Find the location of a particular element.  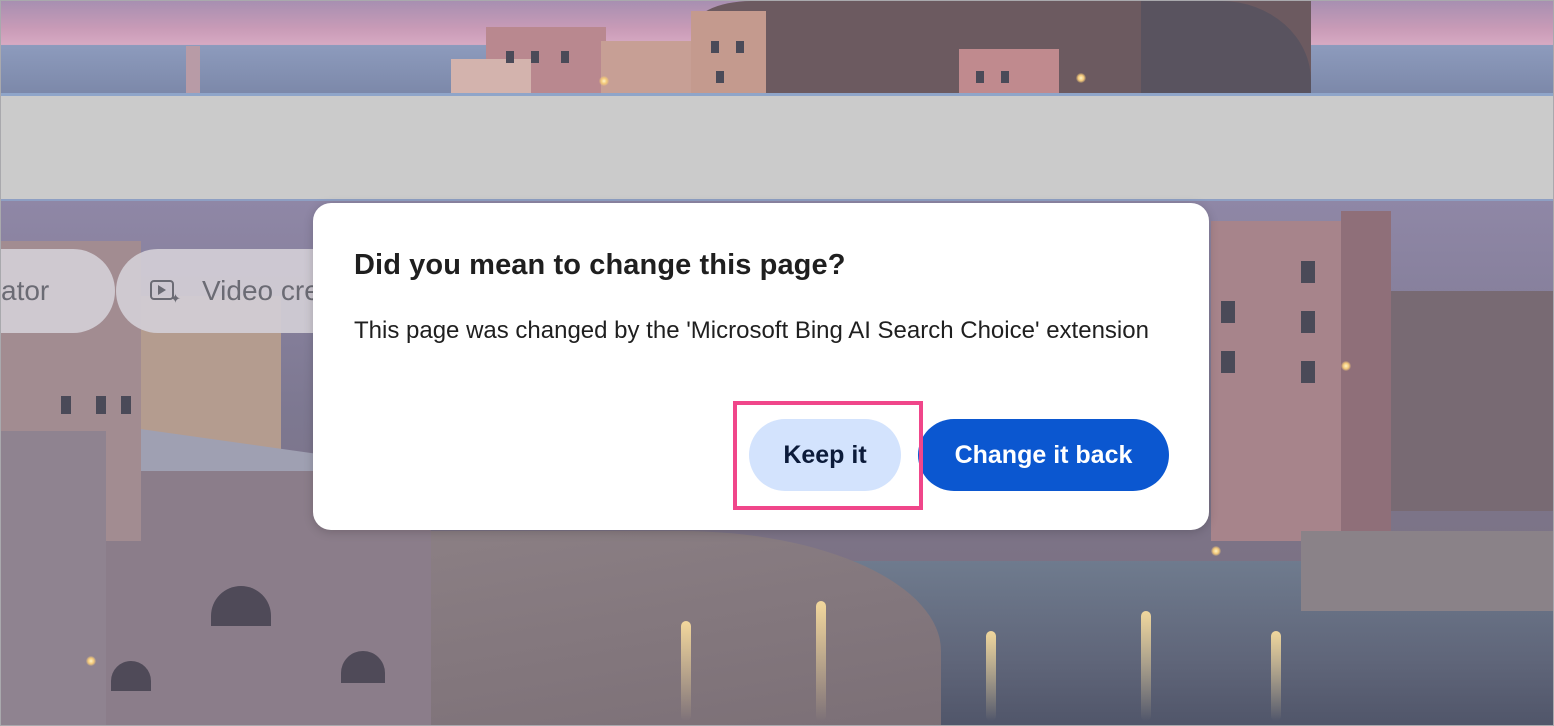

header-band is located at coordinates (777, 148).